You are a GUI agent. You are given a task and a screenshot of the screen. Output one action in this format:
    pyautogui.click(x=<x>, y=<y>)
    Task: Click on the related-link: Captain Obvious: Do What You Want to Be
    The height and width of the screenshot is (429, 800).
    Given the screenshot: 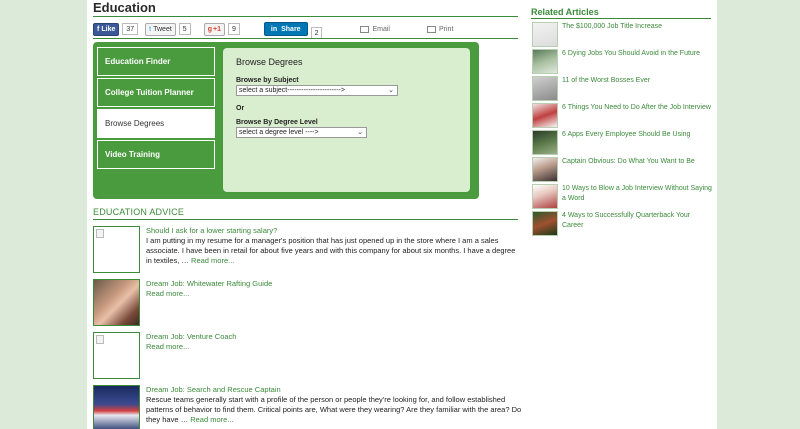 What is the action you would take?
    pyautogui.click(x=637, y=162)
    